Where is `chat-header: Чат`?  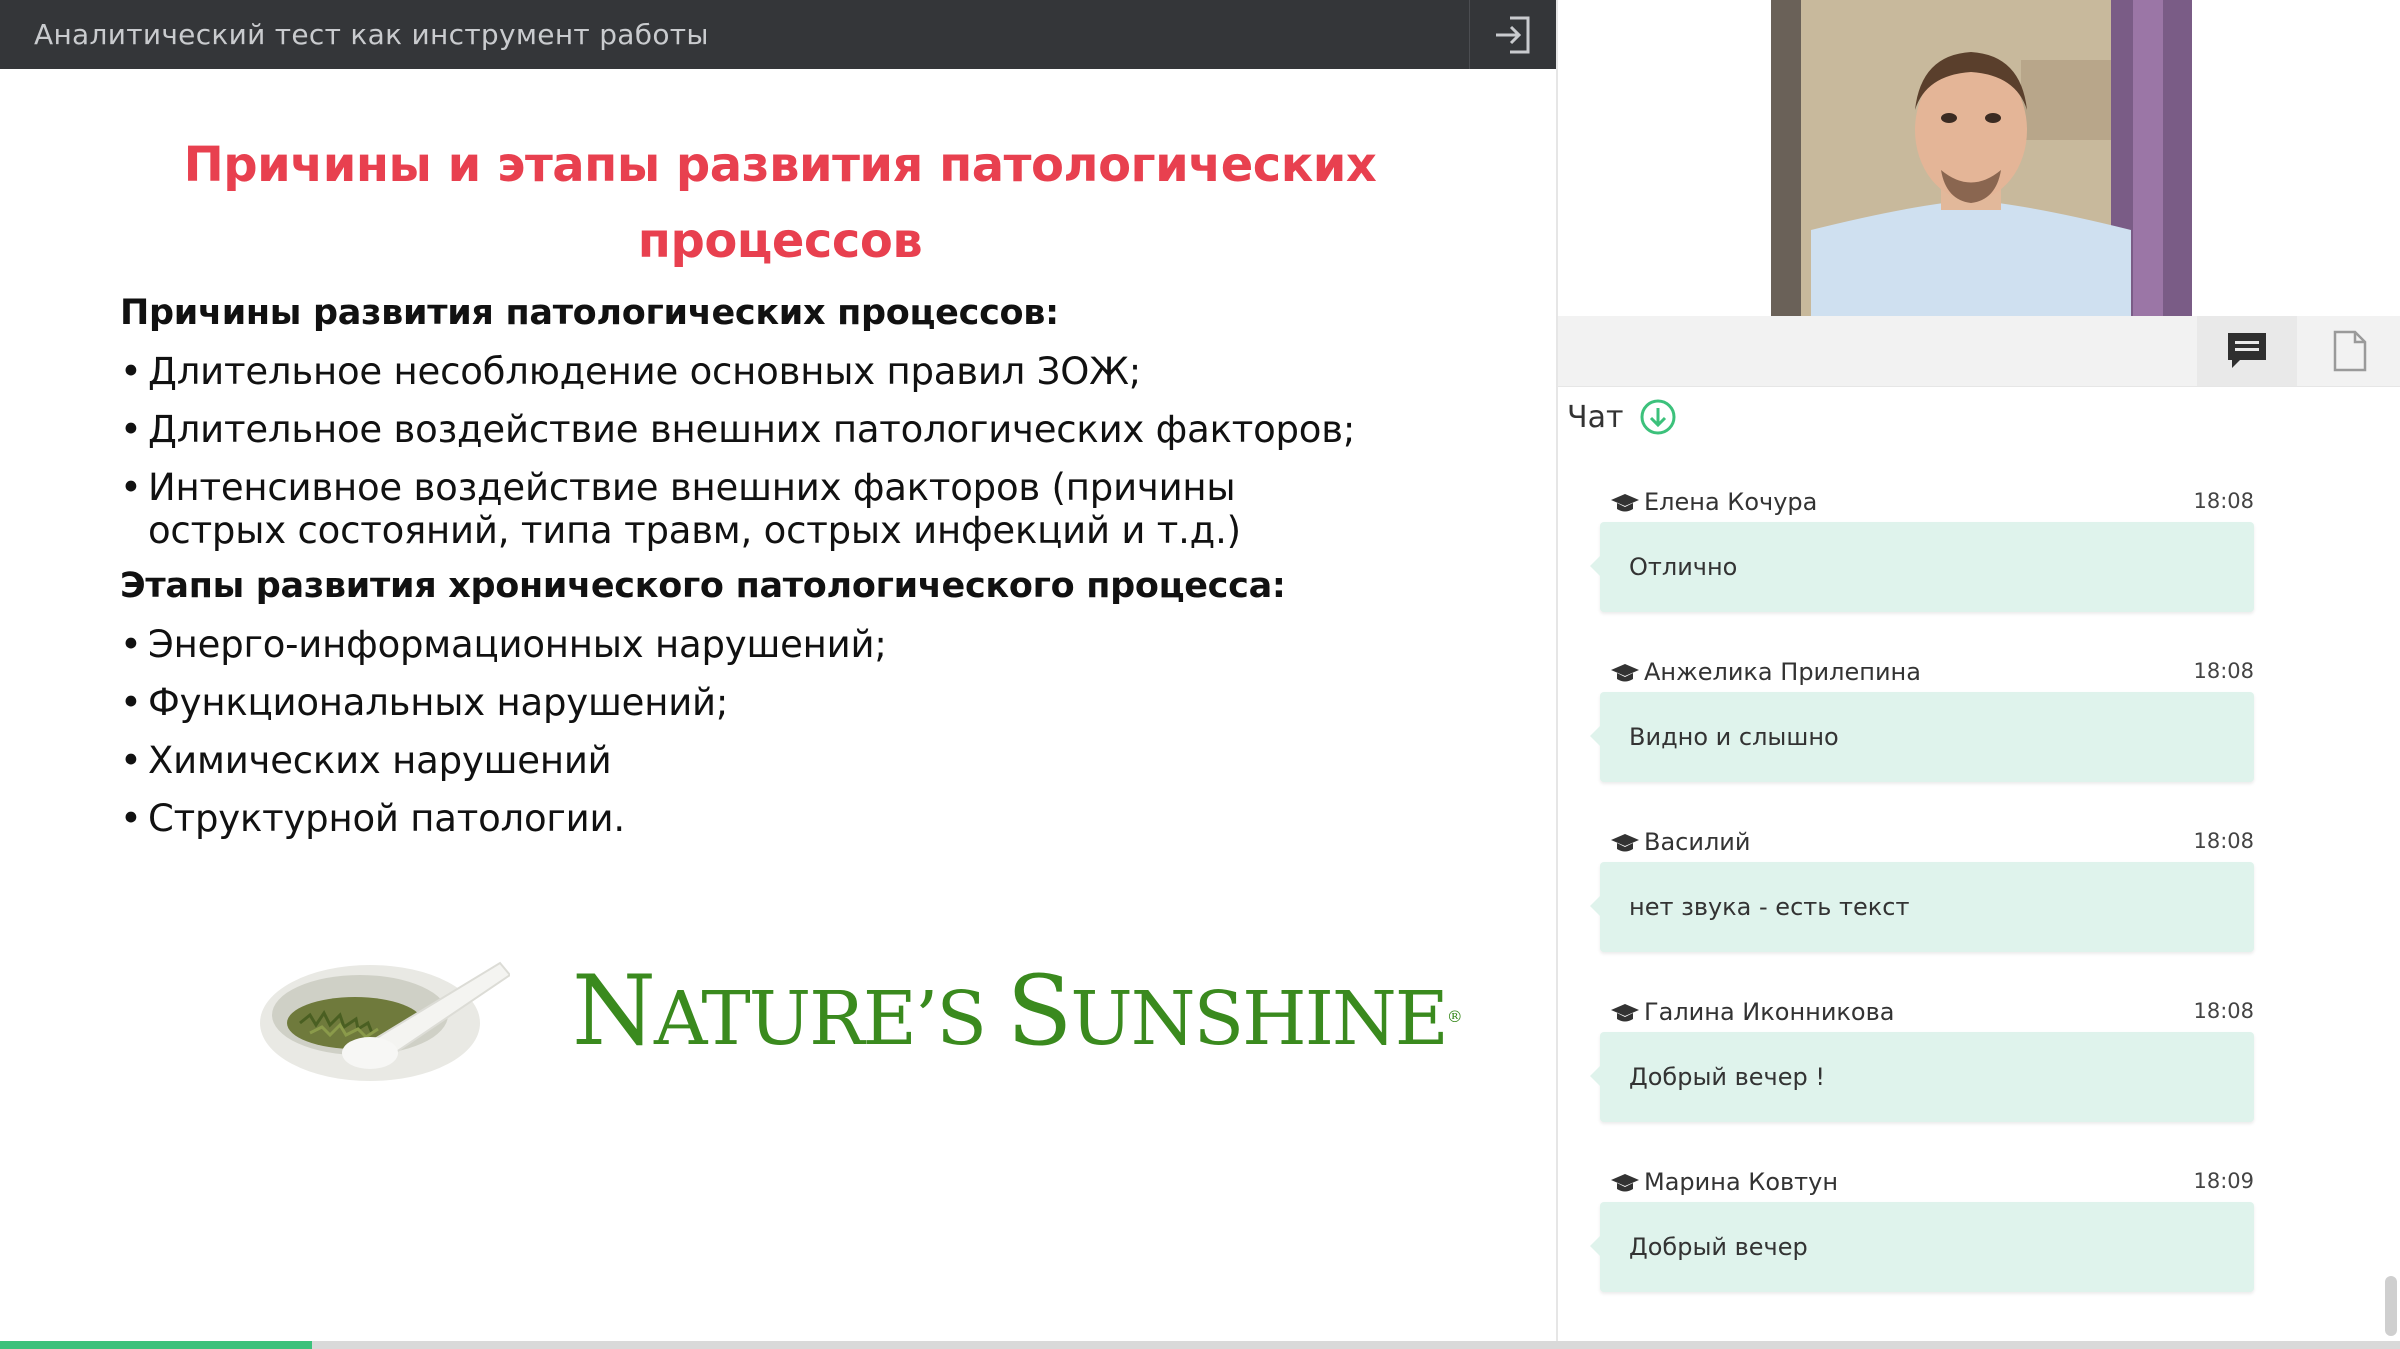
chat-header: Чат is located at coordinates (1622, 417).